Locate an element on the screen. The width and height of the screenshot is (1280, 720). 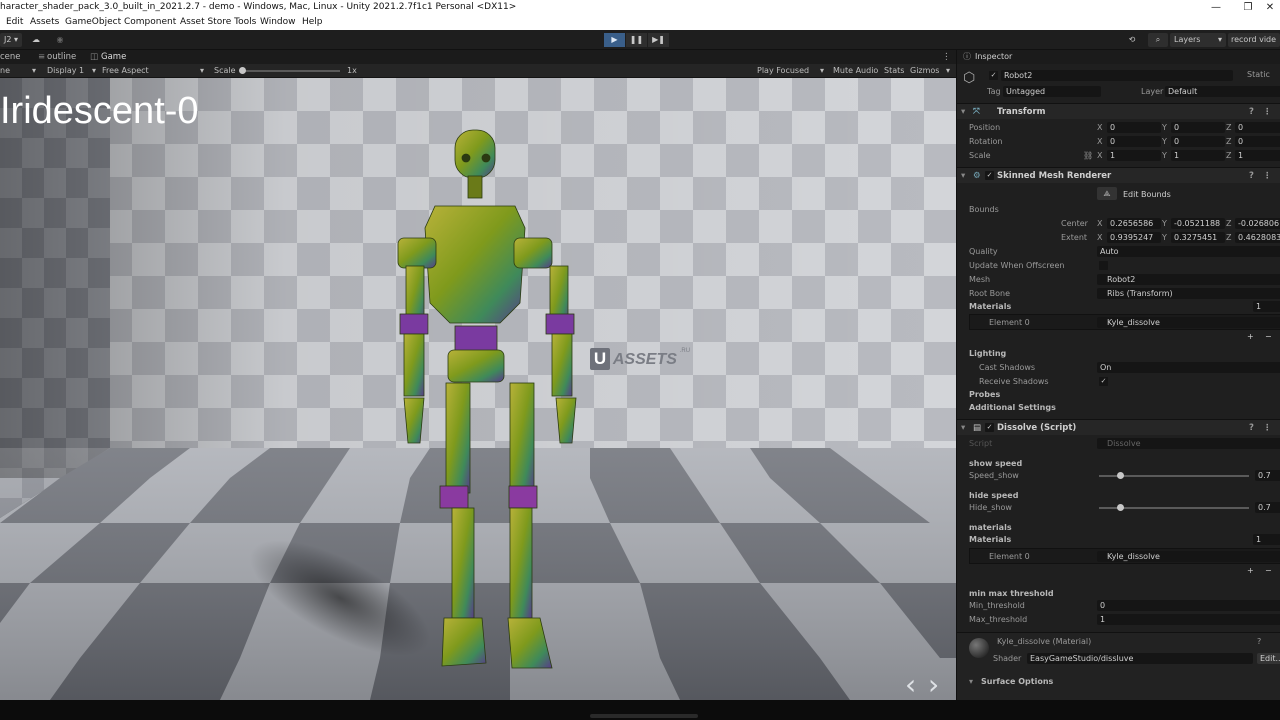
edit-bounds-button: ⟁ is located at coordinates (1107, 193).